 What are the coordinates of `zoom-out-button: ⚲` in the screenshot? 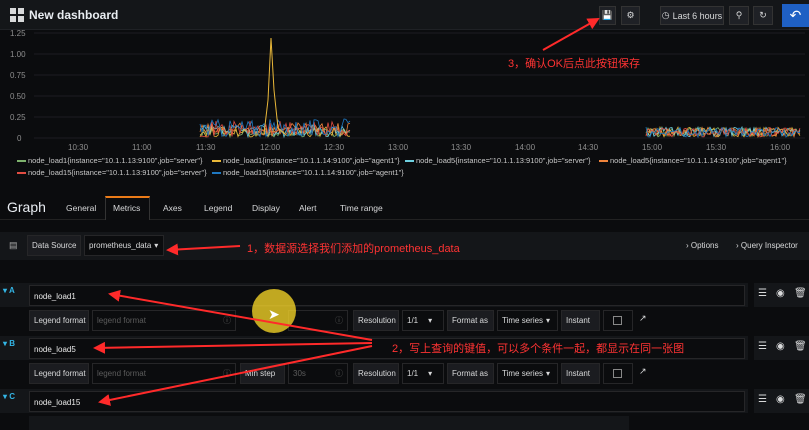 It's located at (739, 15).